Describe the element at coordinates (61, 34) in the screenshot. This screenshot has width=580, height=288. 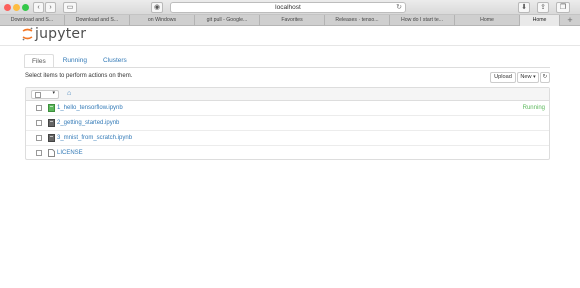
I see `logo-text: jupyter` at that location.